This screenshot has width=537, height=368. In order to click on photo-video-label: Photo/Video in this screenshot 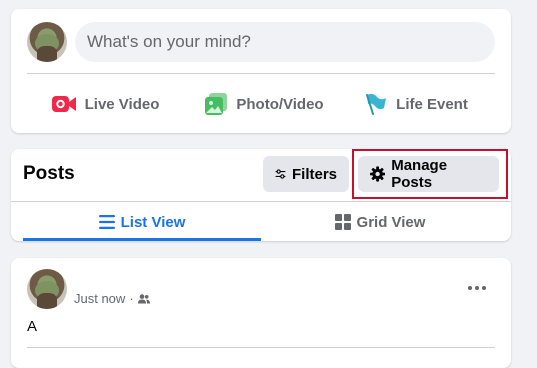, I will do `click(280, 104)`.